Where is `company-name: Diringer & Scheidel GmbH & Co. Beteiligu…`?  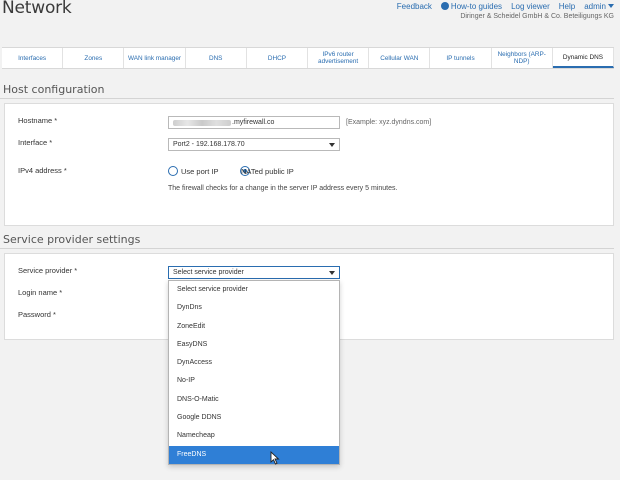
company-name: Diringer & Scheidel GmbH & Co. Beteiligu… is located at coordinates (537, 16).